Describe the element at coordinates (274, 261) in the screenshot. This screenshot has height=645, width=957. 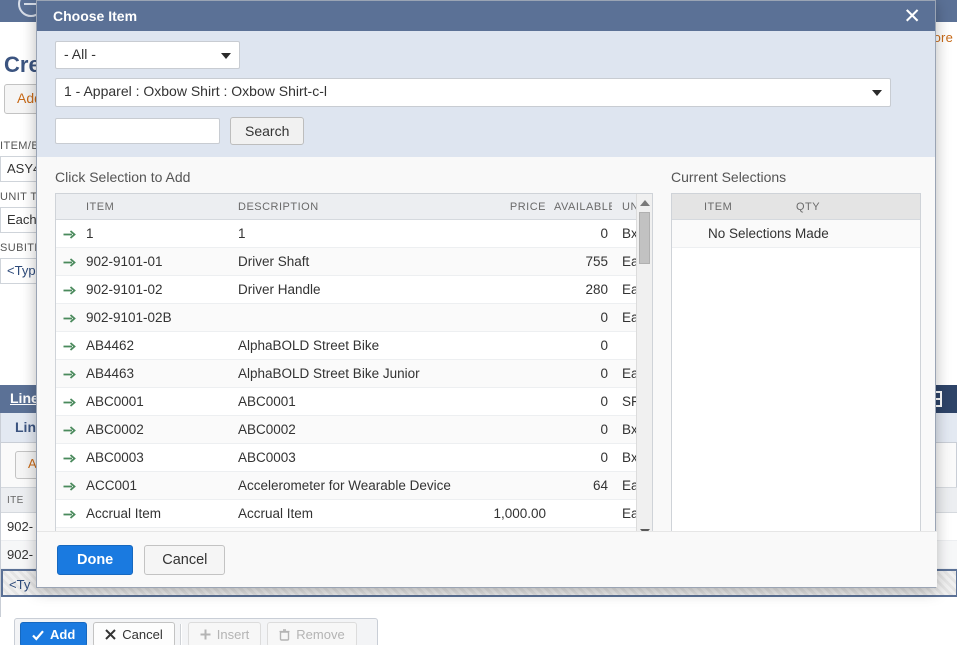
I see `item-cell-description: Driver Shaft` at that location.